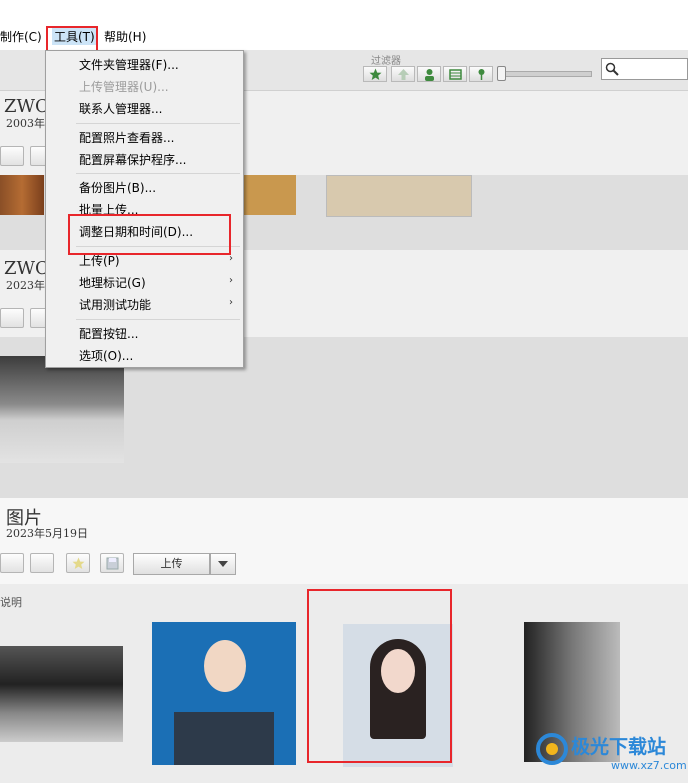 The image size is (688, 783). Describe the element at coordinates (61, 694) in the screenshot. I see `thumbnail-rock-photo` at that location.